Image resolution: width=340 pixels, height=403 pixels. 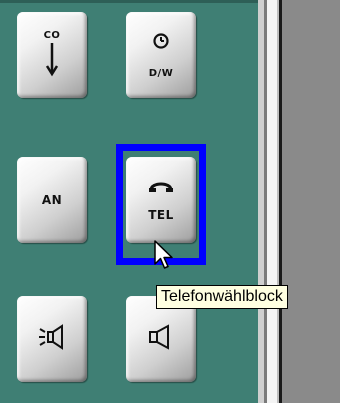 I want to click on speaker-icon, so click(x=161, y=339).